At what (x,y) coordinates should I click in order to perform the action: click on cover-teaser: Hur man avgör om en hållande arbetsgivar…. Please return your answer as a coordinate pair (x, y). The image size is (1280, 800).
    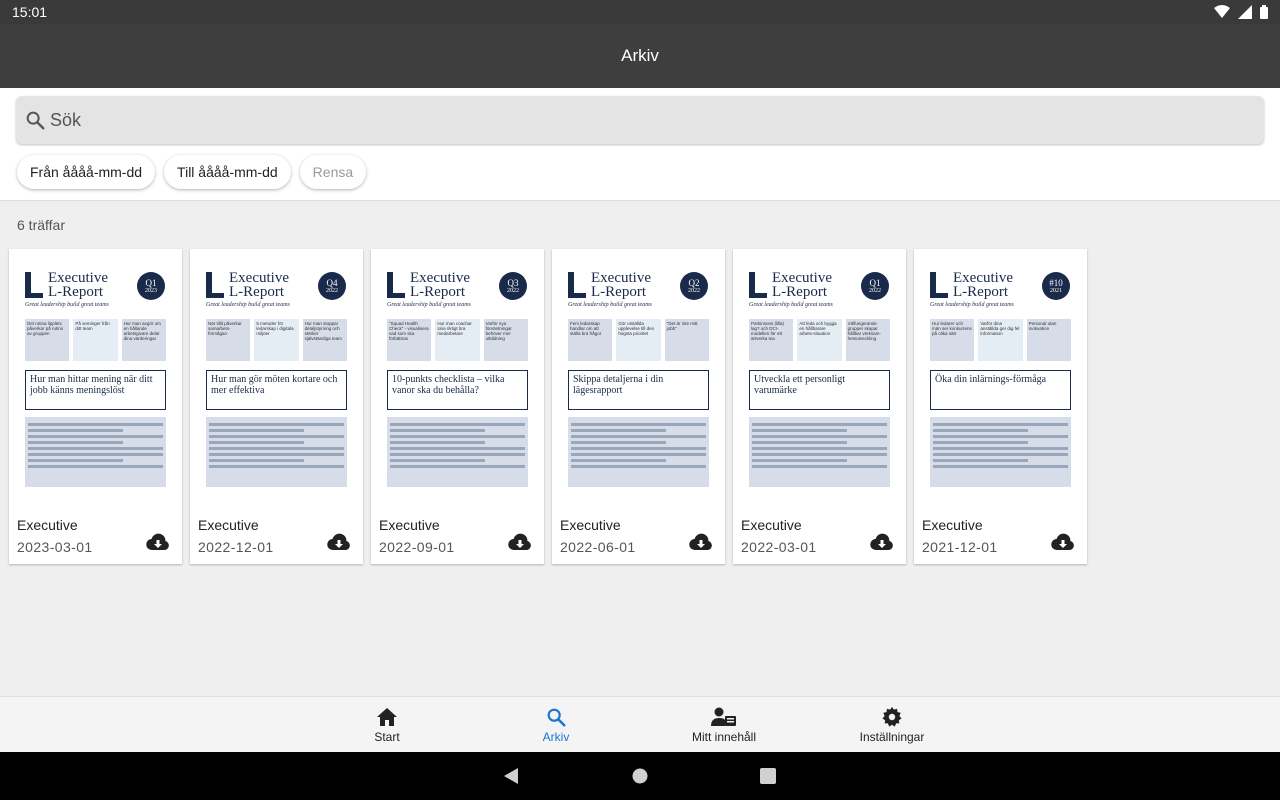
    Looking at the image, I should click on (143, 340).